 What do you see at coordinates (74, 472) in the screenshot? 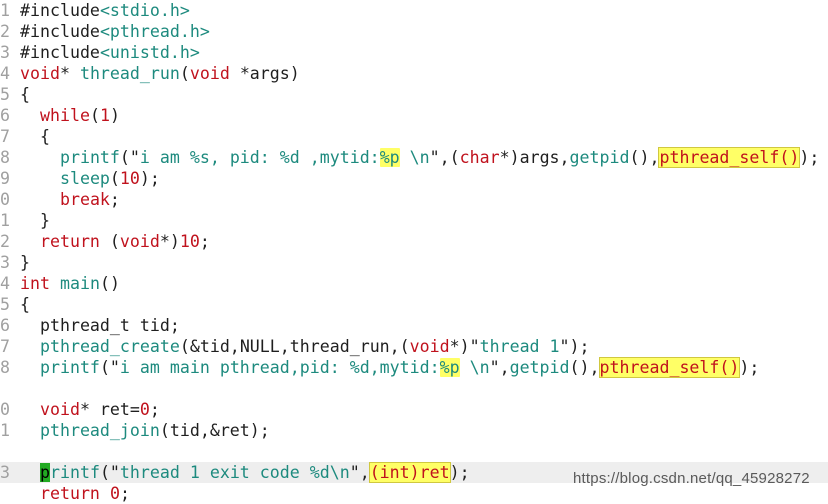
I see `code-token: rintf` at bounding box center [74, 472].